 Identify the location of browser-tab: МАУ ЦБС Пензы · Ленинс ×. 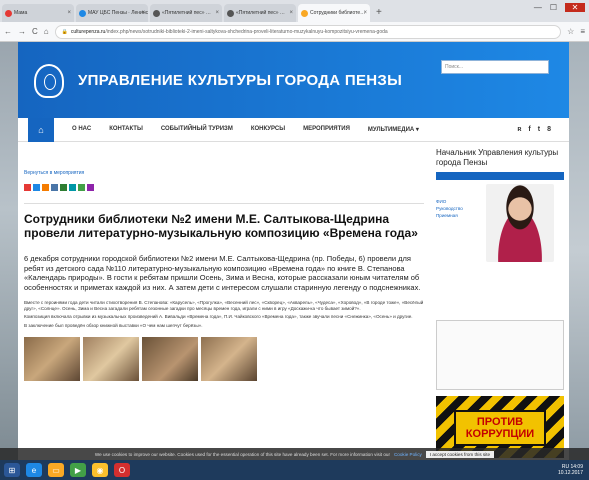
(112, 13).